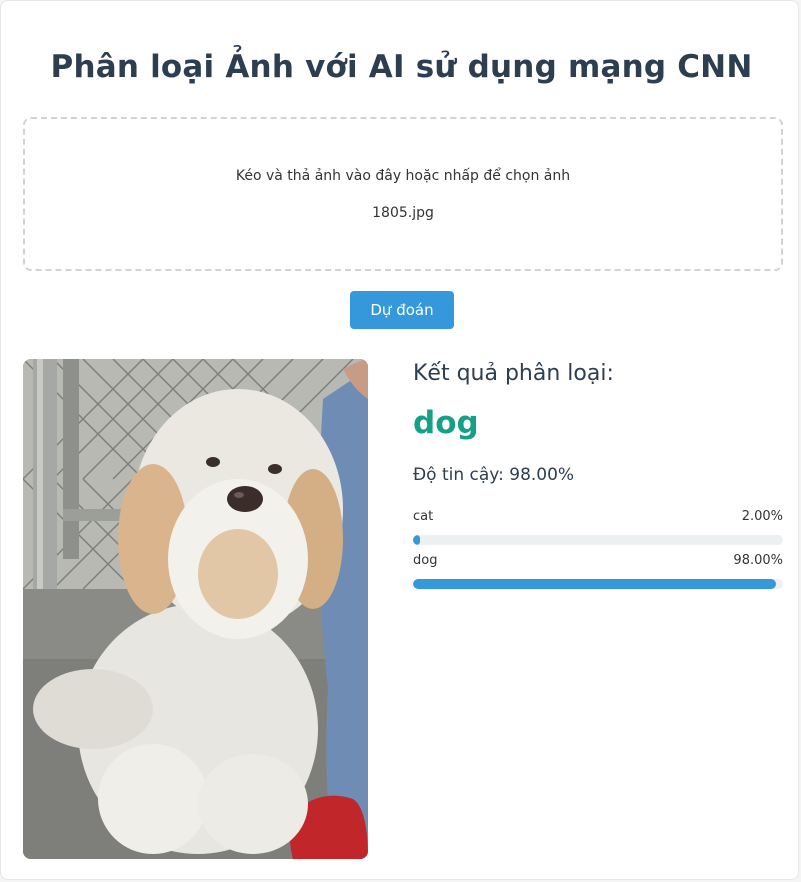  Describe the element at coordinates (403, 213) in the screenshot. I see `selected-filename: 1805.jpg` at that location.